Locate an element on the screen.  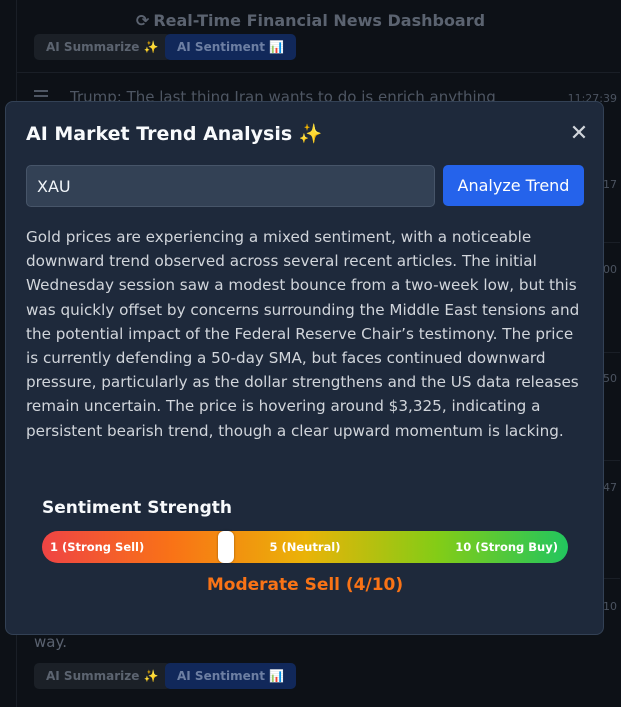
news-timestamp: 17 is located at coordinates (610, 184).